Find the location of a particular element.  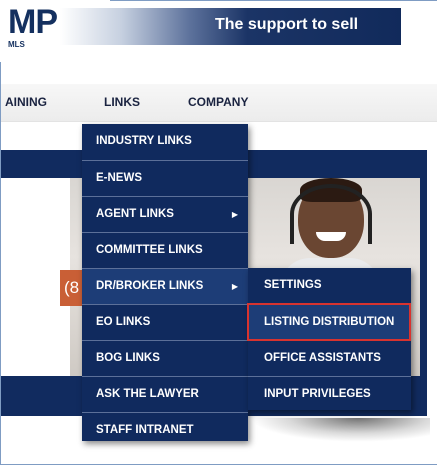

main-nav: AINING LINKS COMPANY is located at coordinates (219, 103).